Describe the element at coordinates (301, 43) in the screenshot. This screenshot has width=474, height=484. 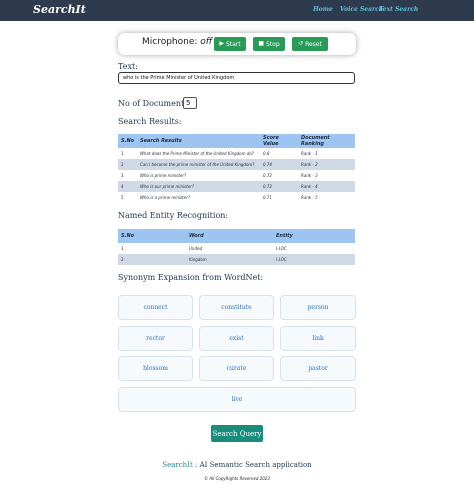
I see `reset-icon: ↺` at that location.